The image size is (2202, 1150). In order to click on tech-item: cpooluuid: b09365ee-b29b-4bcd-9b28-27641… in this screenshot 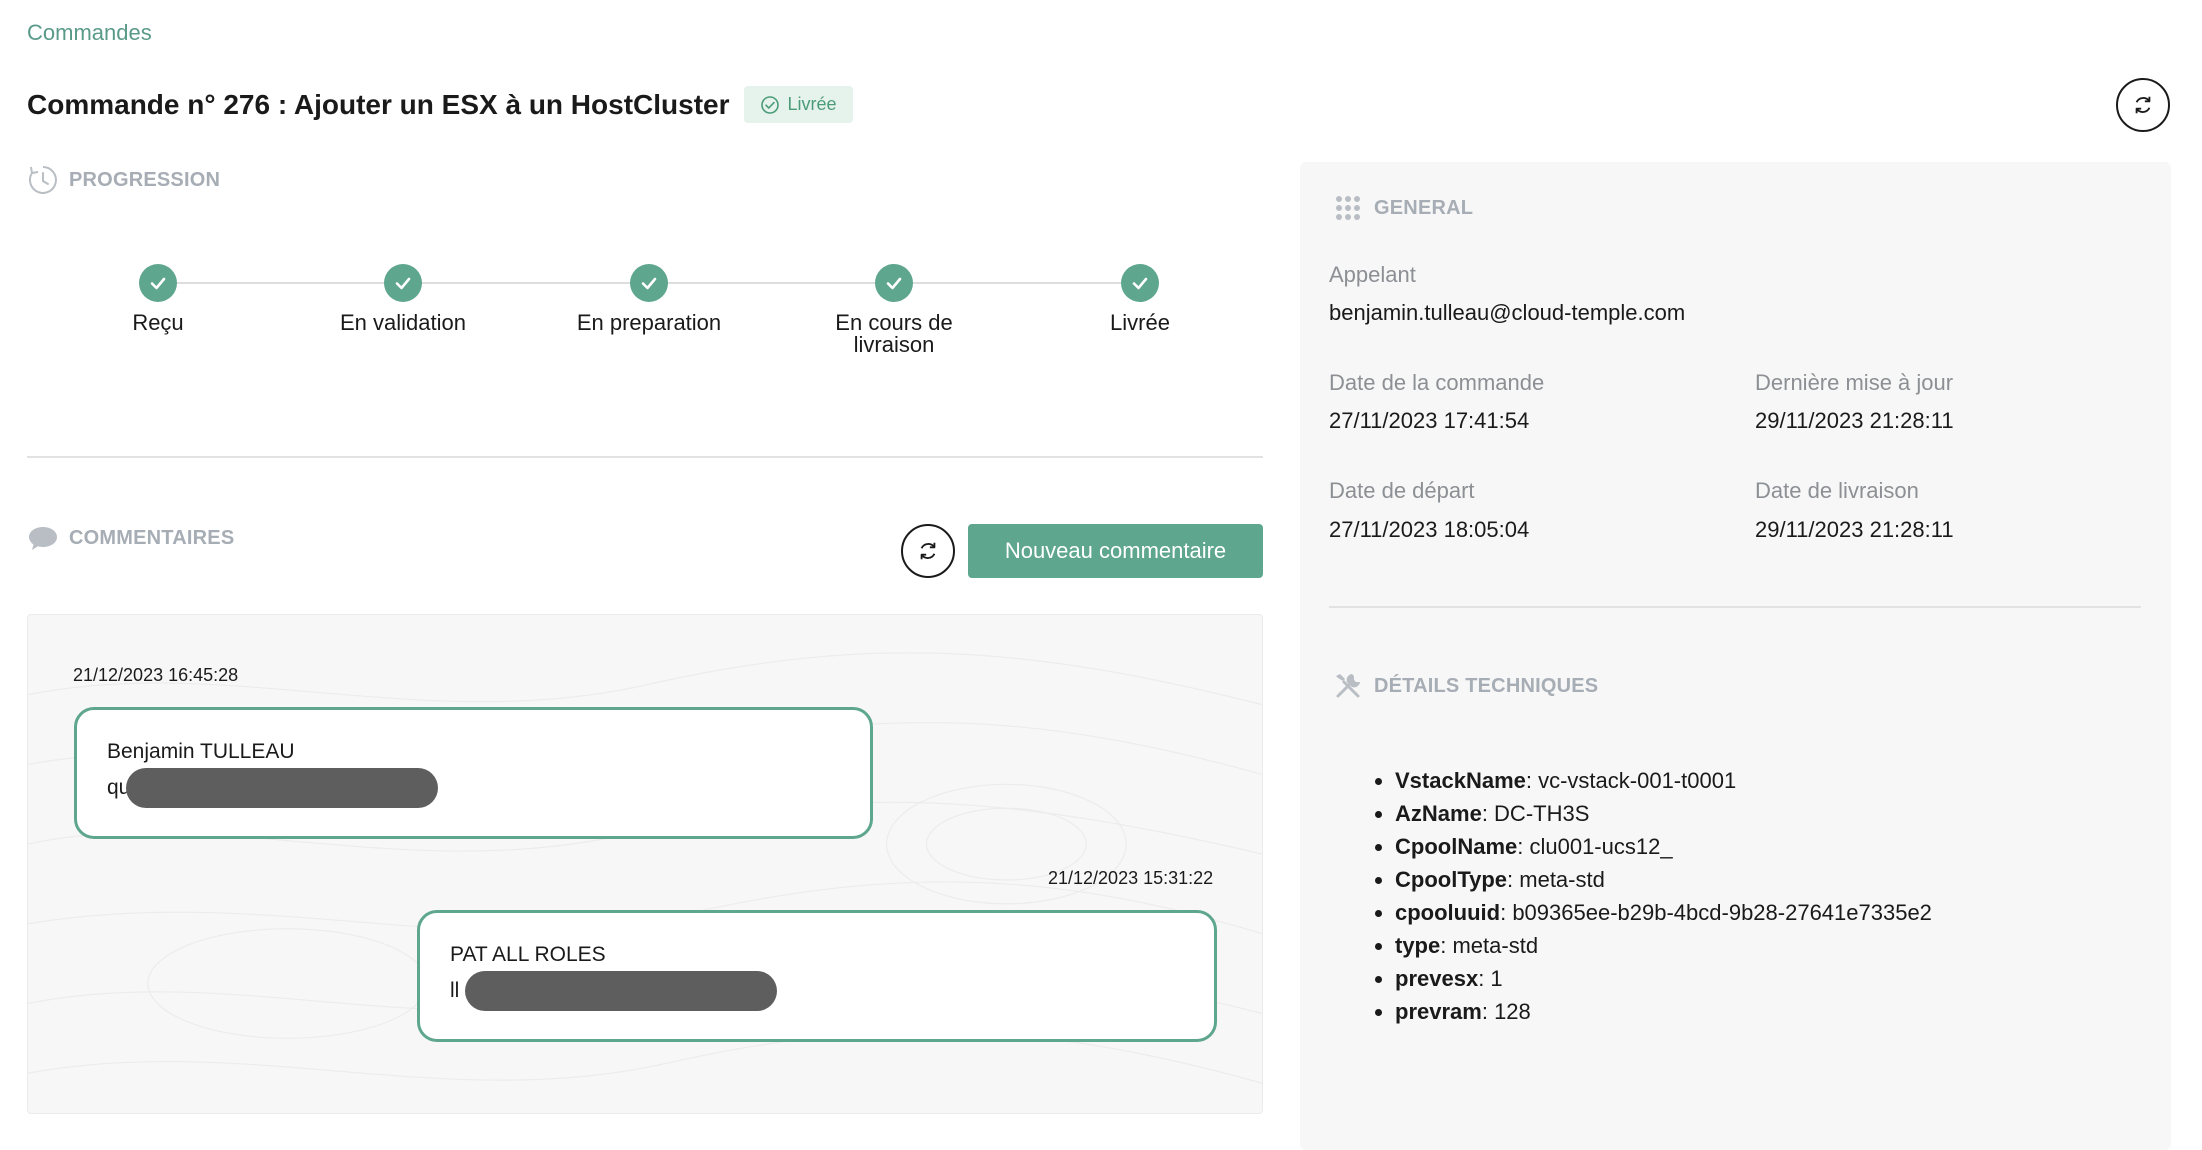, I will do `click(1663, 912)`.